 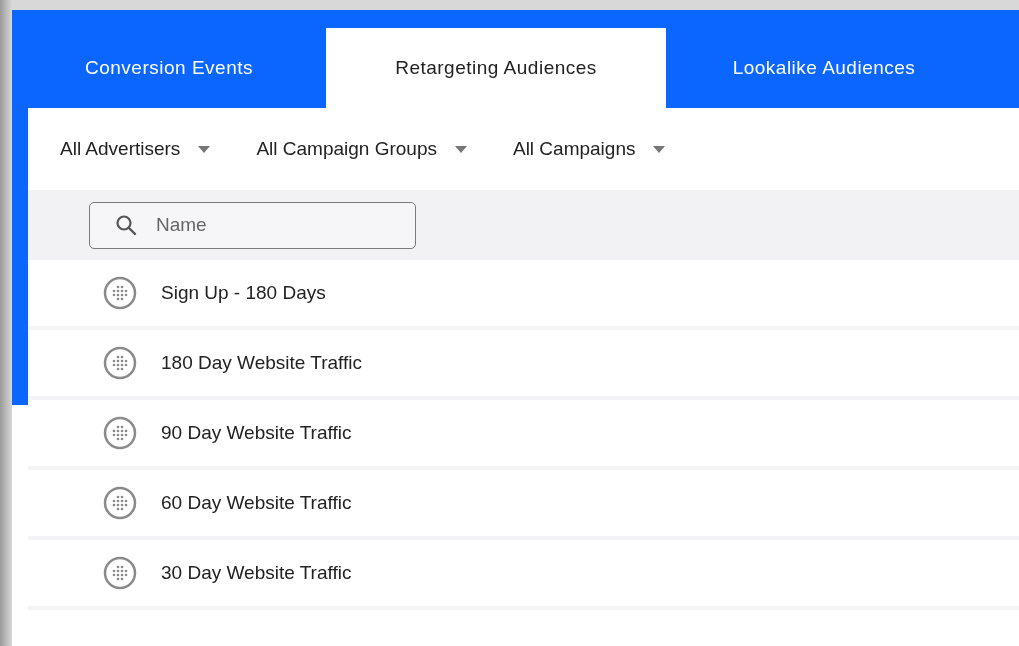 What do you see at coordinates (135, 149) in the screenshot?
I see `filter-dropdown: All Advertisers` at bounding box center [135, 149].